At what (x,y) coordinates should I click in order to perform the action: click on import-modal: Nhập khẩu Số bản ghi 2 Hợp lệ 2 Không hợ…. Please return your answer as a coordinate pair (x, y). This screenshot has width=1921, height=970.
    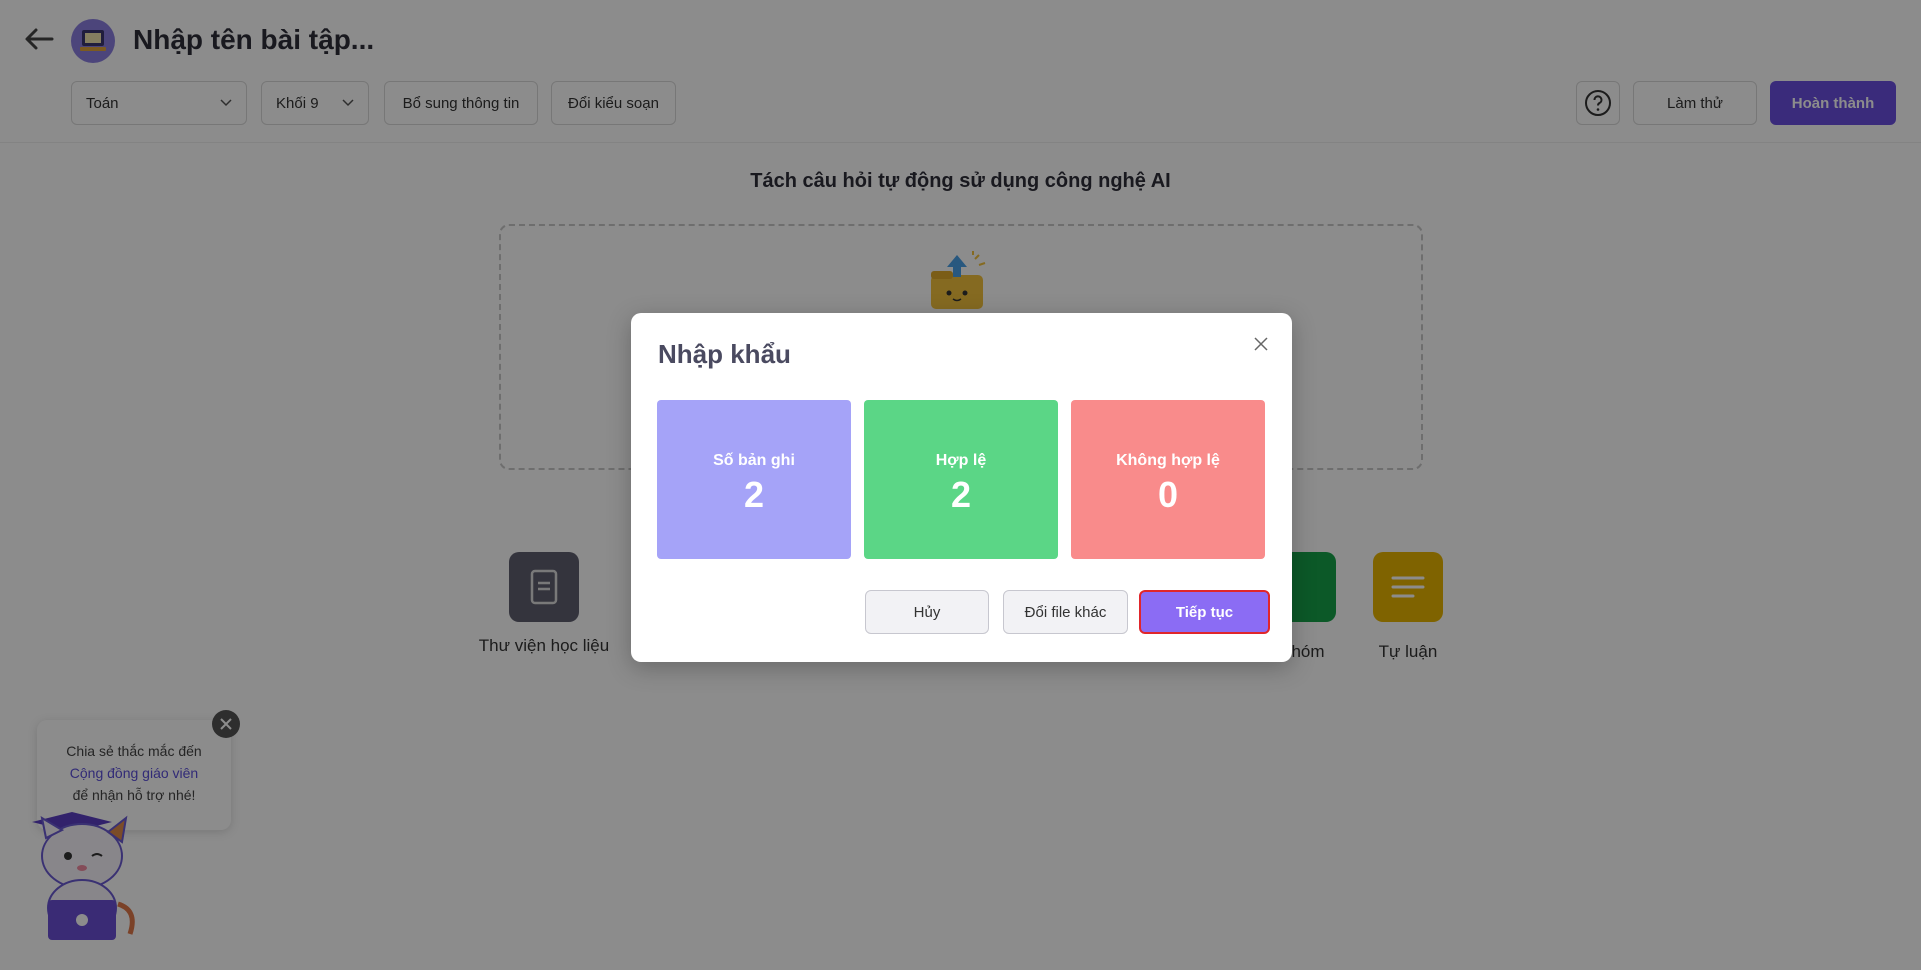
    Looking at the image, I should click on (961, 487).